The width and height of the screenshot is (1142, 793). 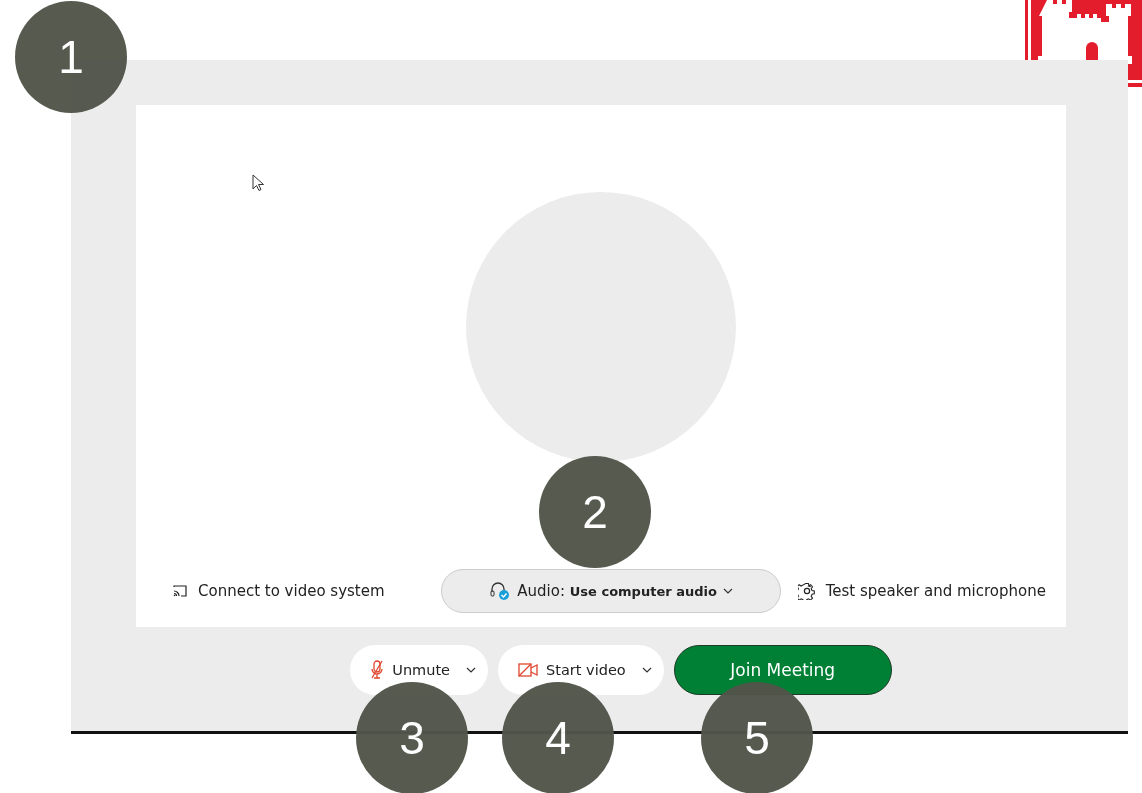 What do you see at coordinates (581, 670) in the screenshot?
I see `start-video-button: Start video` at bounding box center [581, 670].